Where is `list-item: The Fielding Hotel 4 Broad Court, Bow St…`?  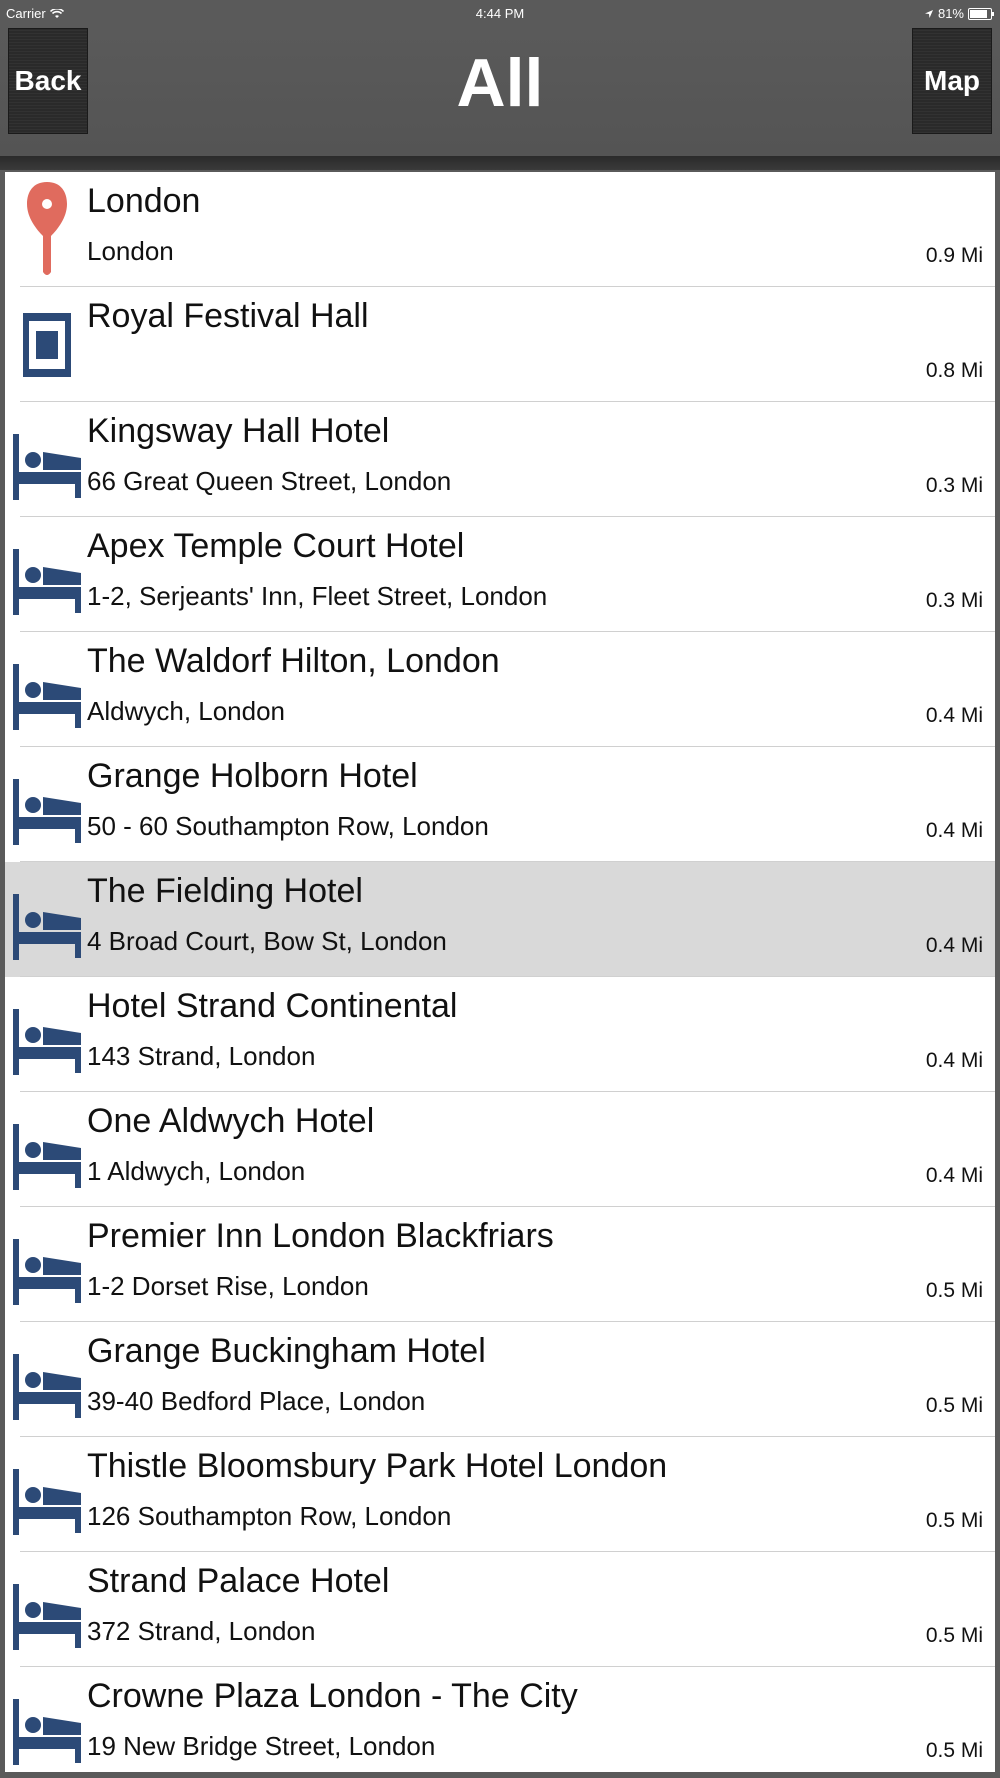 list-item: The Fielding Hotel 4 Broad Court, Bow St… is located at coordinates (500, 919).